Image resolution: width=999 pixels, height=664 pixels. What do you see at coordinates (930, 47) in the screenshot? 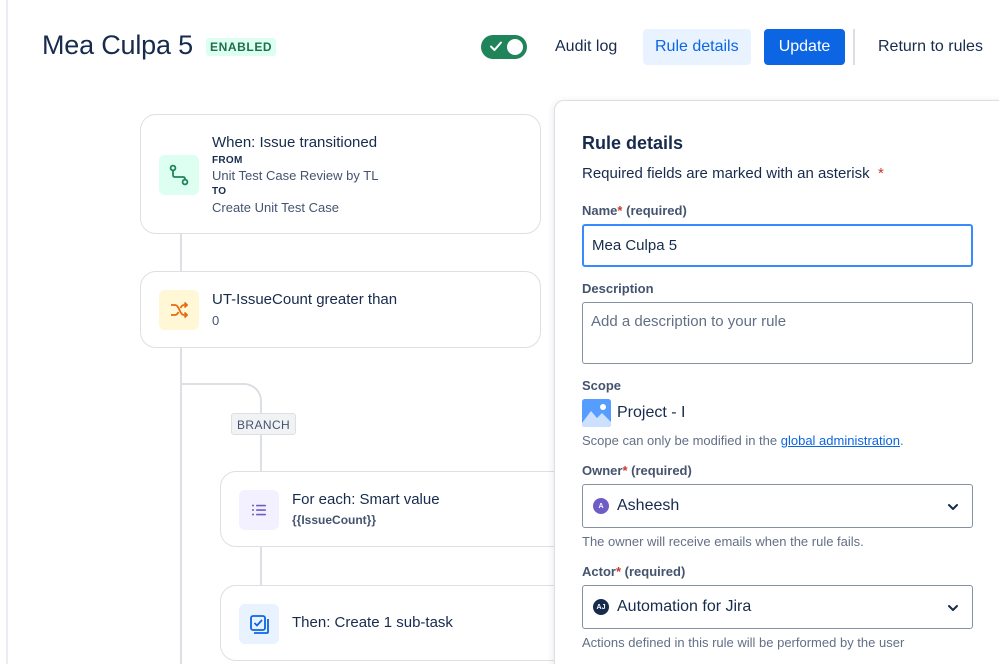
I see `return-to-rules-button: Return to rules` at bounding box center [930, 47].